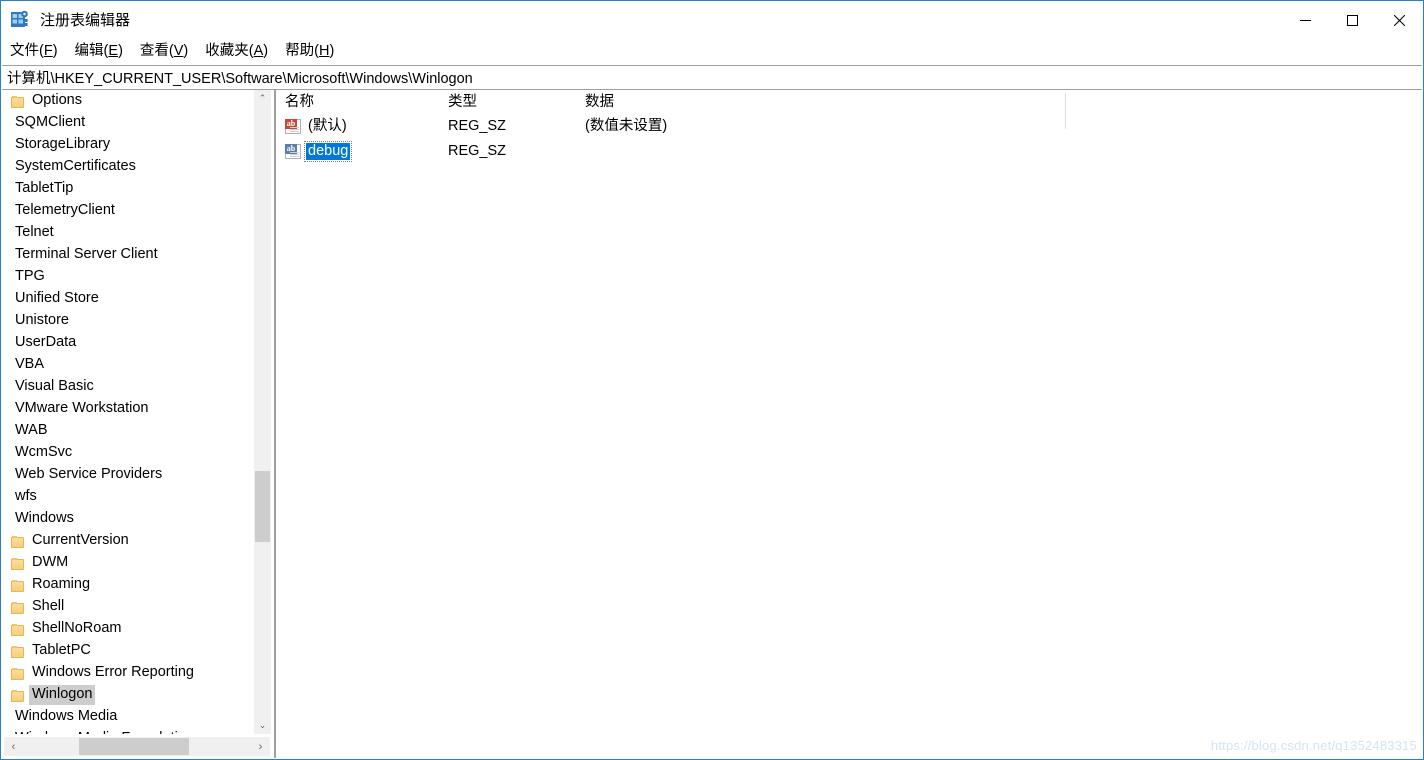 The height and width of the screenshot is (760, 1424). Describe the element at coordinates (820, 102) in the screenshot. I see `column-header-data: 数据` at that location.